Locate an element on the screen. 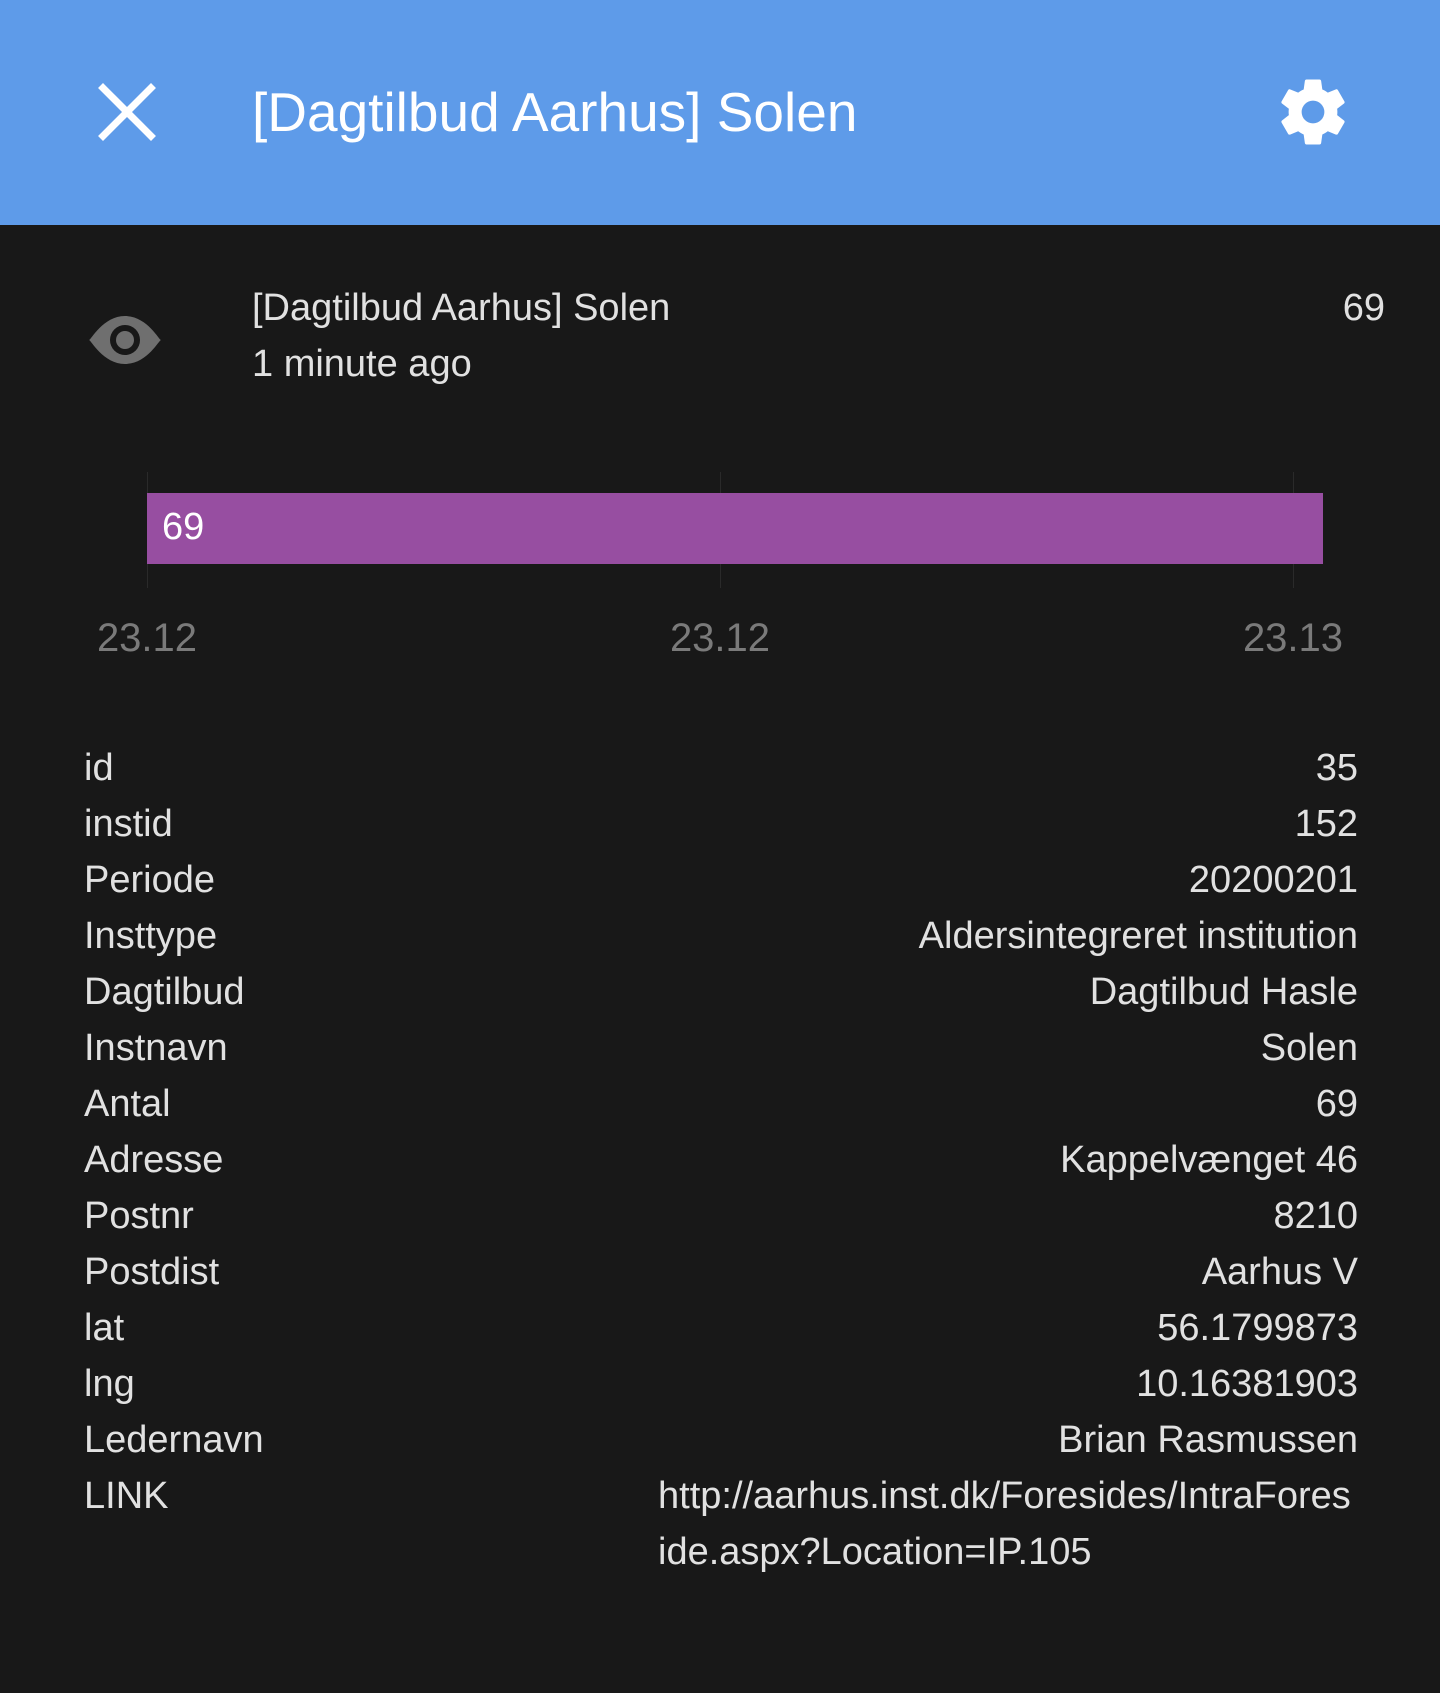  attribute-key: Postdist is located at coordinates (152, 1272).